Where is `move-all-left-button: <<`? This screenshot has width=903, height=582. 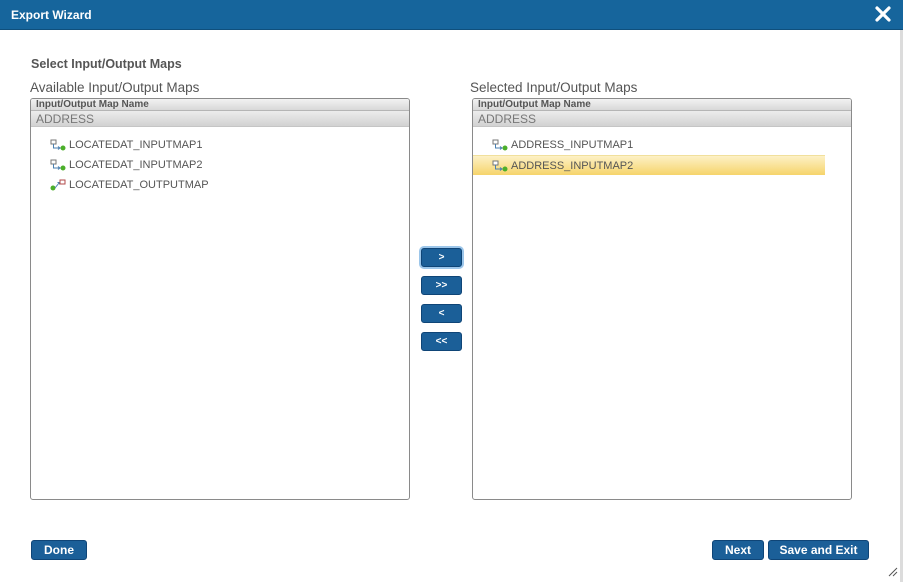
move-all-left-button: << is located at coordinates (441, 341).